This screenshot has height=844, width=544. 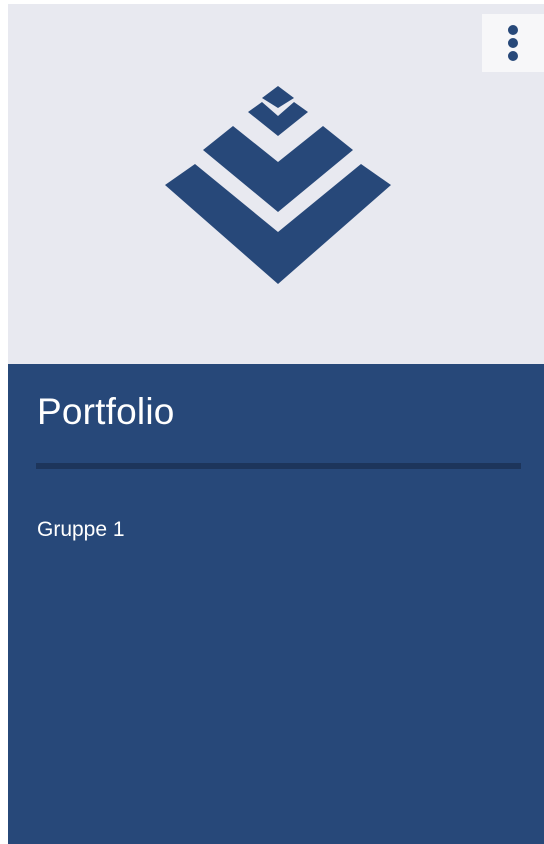 I want to click on title-divider, so click(x=278, y=466).